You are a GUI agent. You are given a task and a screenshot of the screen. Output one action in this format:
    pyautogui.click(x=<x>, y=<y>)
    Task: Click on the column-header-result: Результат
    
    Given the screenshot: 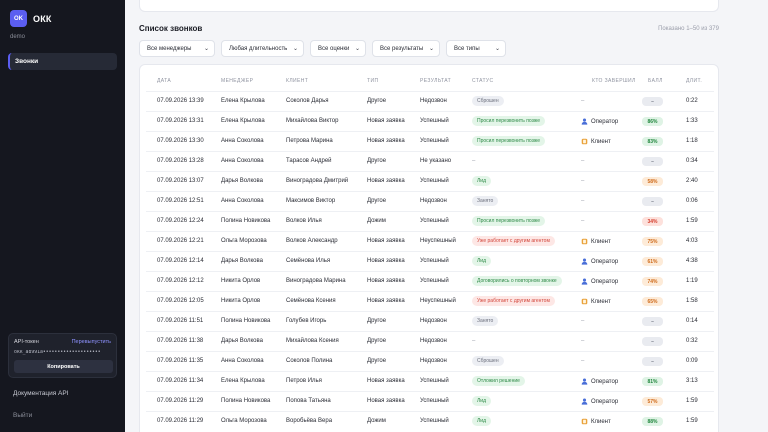 What is the action you would take?
    pyautogui.click(x=435, y=81)
    